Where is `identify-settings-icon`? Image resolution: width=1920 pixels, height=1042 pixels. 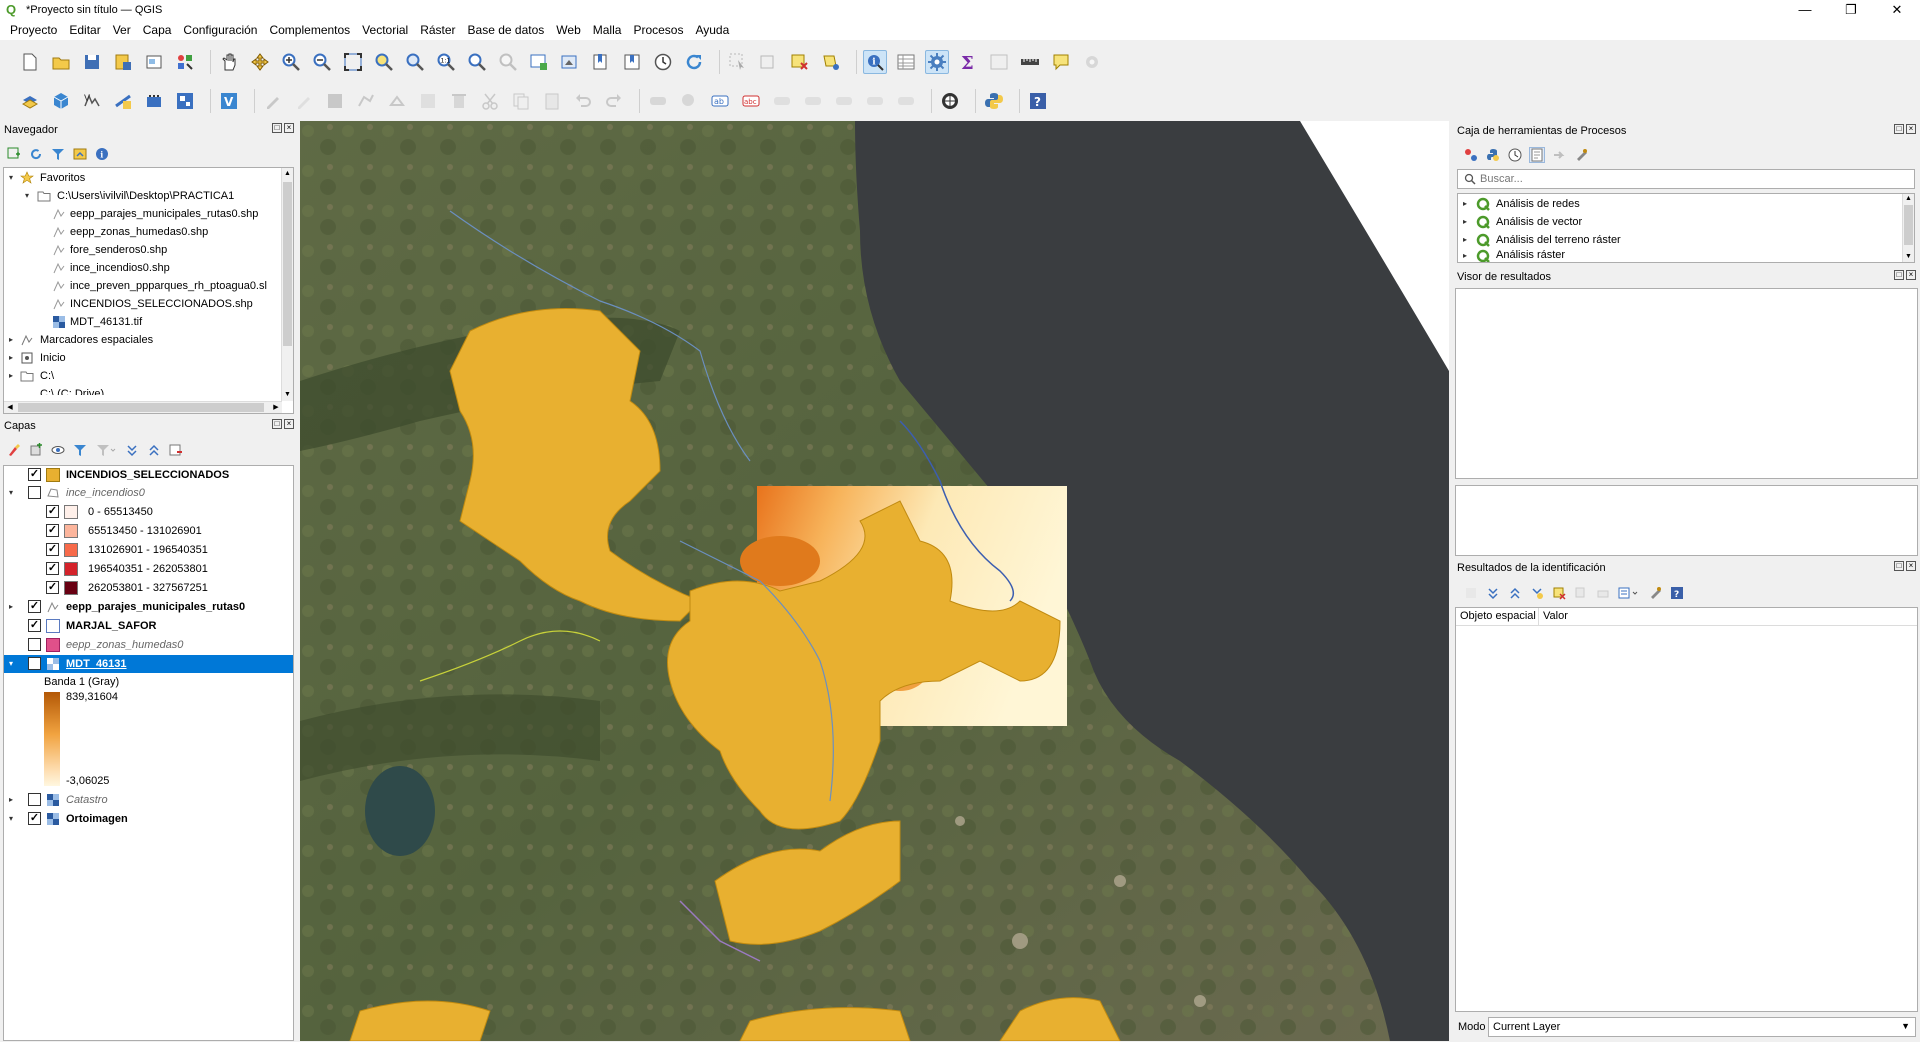
identify-settings-icon is located at coordinates (1655, 593).